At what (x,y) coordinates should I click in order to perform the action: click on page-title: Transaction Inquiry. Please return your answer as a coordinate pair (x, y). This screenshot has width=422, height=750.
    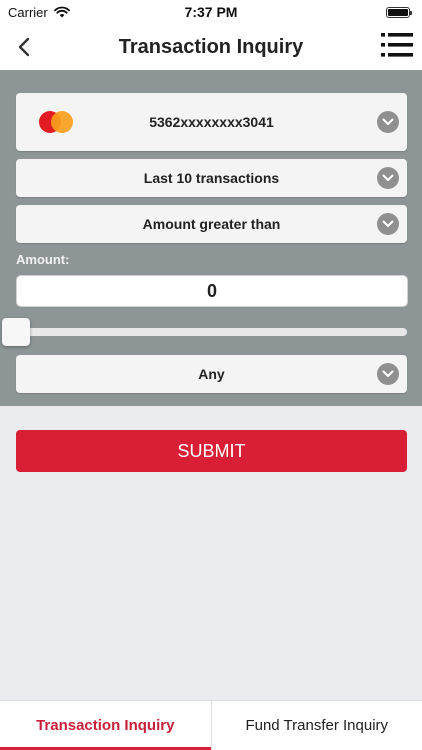
    Looking at the image, I should click on (211, 46).